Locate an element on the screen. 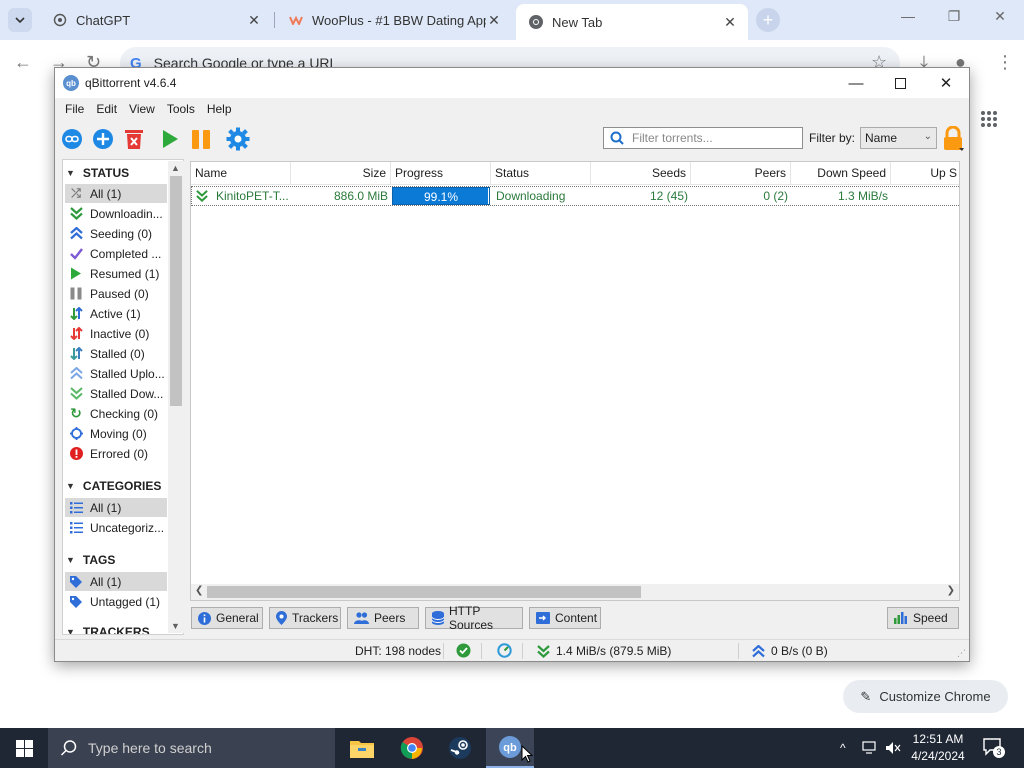 The image size is (1024, 768). show-hidden-icons: ^ is located at coordinates (843, 748).